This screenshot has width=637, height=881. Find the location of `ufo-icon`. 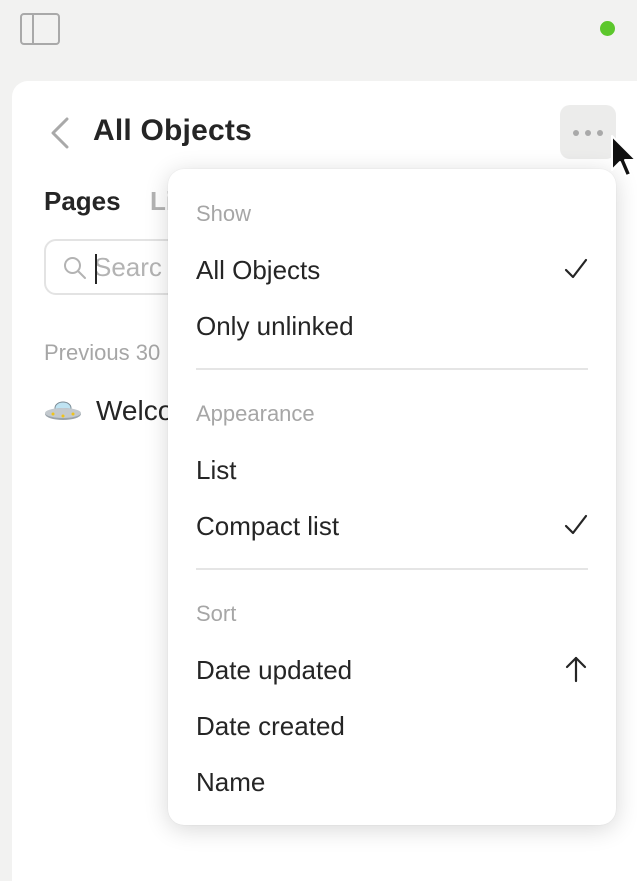

ufo-icon is located at coordinates (63, 410).